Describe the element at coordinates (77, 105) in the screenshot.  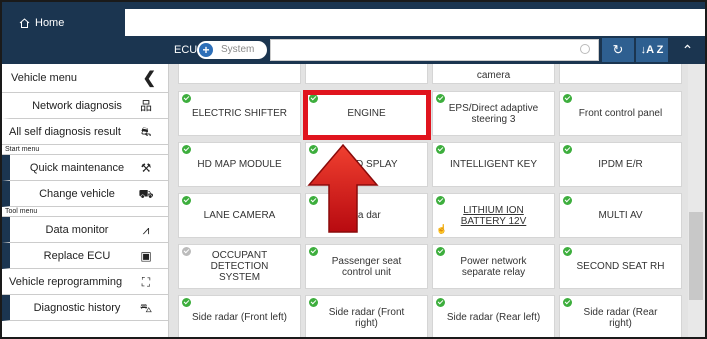
I see `sidebar-item-label: Network diagnosis` at that location.